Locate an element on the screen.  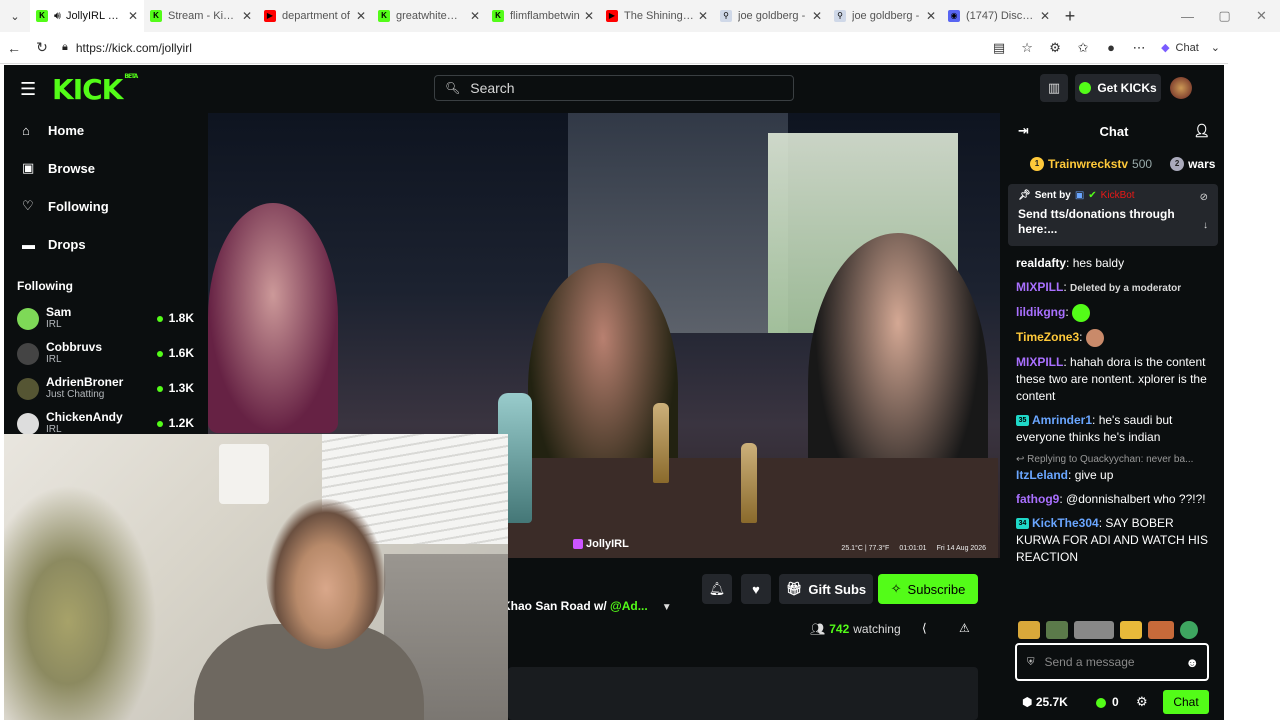
url-field: 🔒︎ https://kick.com/jollyirl is located at coordinates (523, 48).